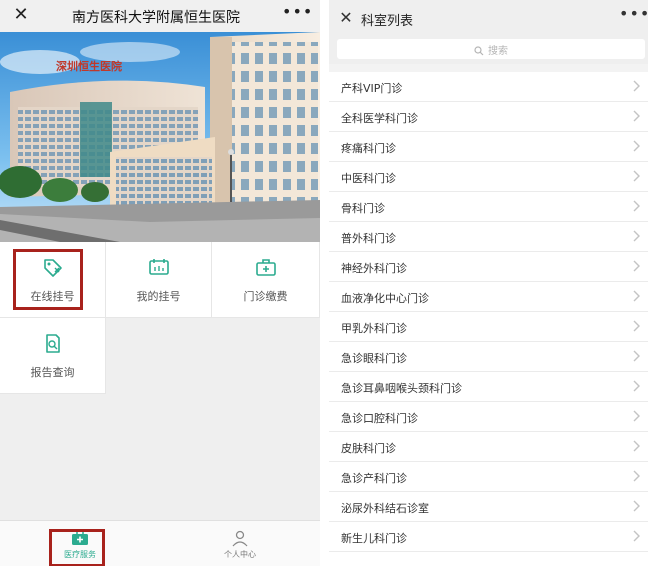 The image size is (648, 566). What do you see at coordinates (488, 147) in the screenshot?
I see `list-item: 疼痛科门诊` at bounding box center [488, 147].